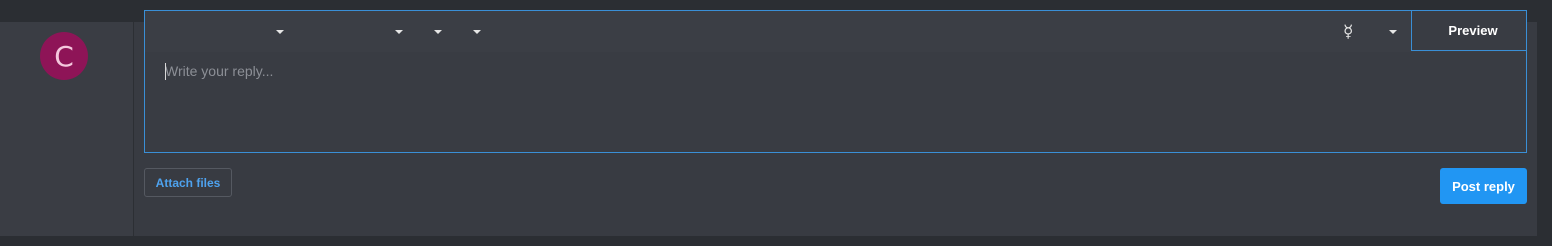  I want to click on preview-button: Preview, so click(1468, 31).